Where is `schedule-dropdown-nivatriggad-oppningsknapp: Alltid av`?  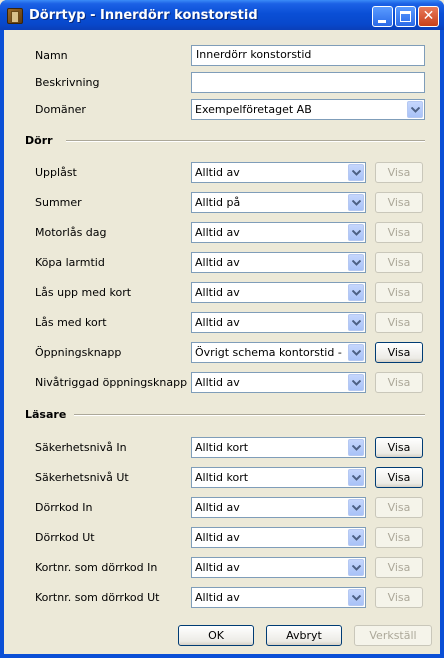
schedule-dropdown-nivatriggad-oppningsknapp: Alltid av is located at coordinates (278, 382).